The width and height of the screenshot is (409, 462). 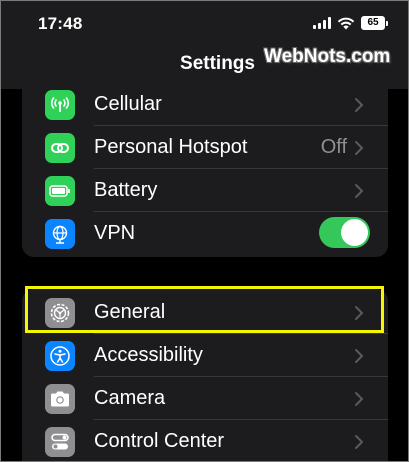 What do you see at coordinates (346, 23) in the screenshot?
I see `wifi-icon` at bounding box center [346, 23].